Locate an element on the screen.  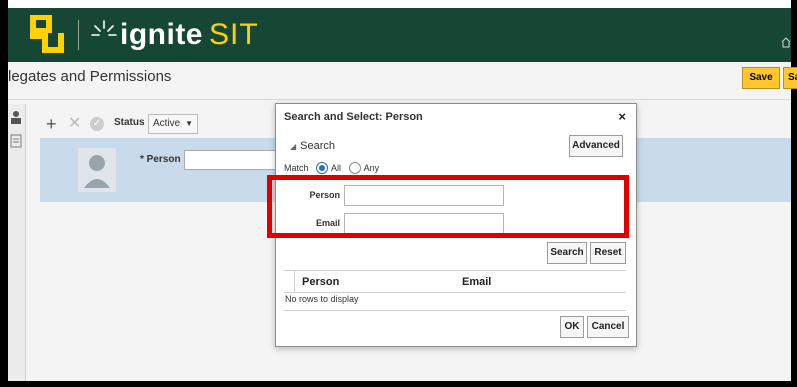
match-row: Match All Any is located at coordinates (331, 169).